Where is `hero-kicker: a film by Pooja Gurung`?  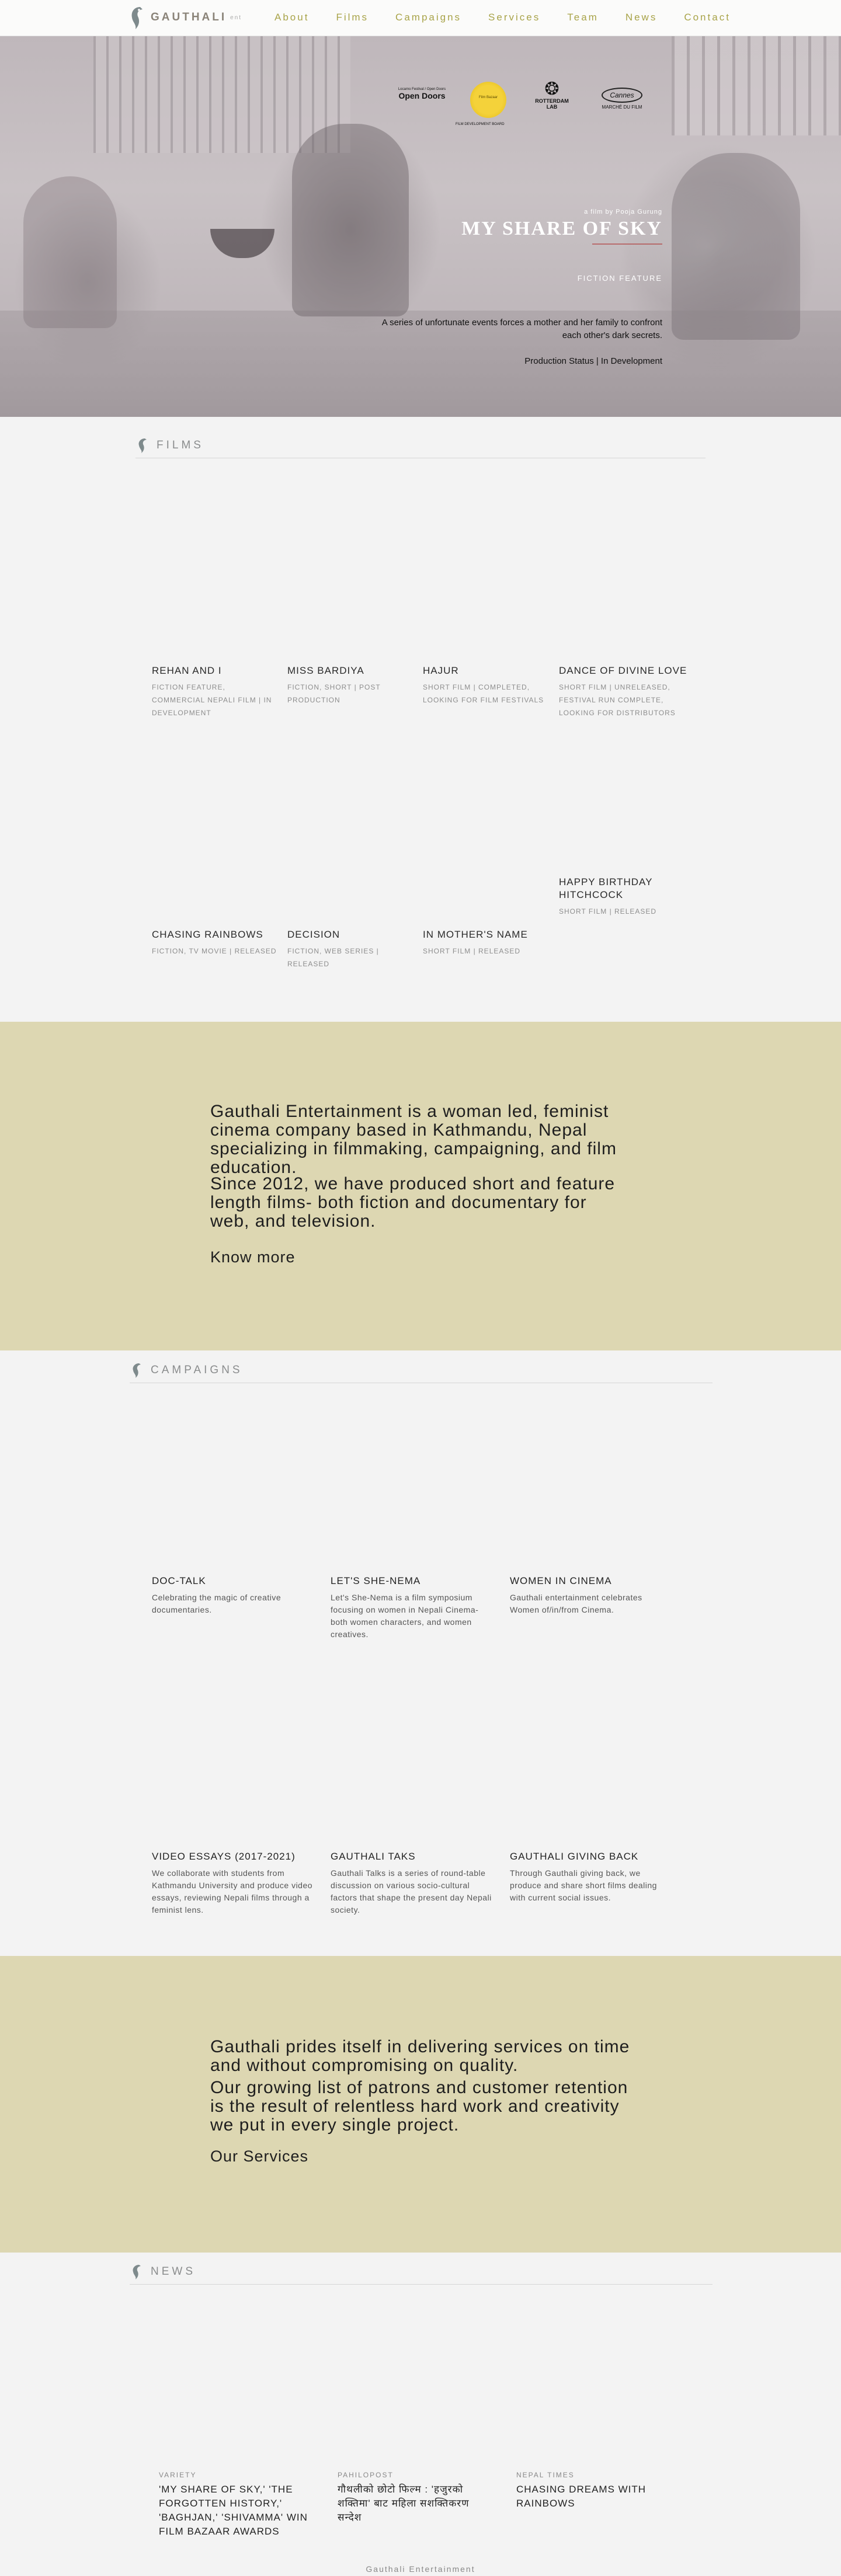
hero-kicker: a film by Pooja Gurung is located at coordinates (623, 211).